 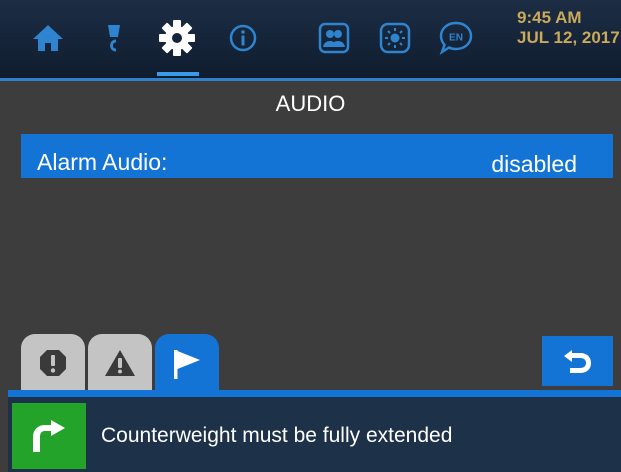 I want to click on octagon-exclamation-icon, so click(x=53, y=363).